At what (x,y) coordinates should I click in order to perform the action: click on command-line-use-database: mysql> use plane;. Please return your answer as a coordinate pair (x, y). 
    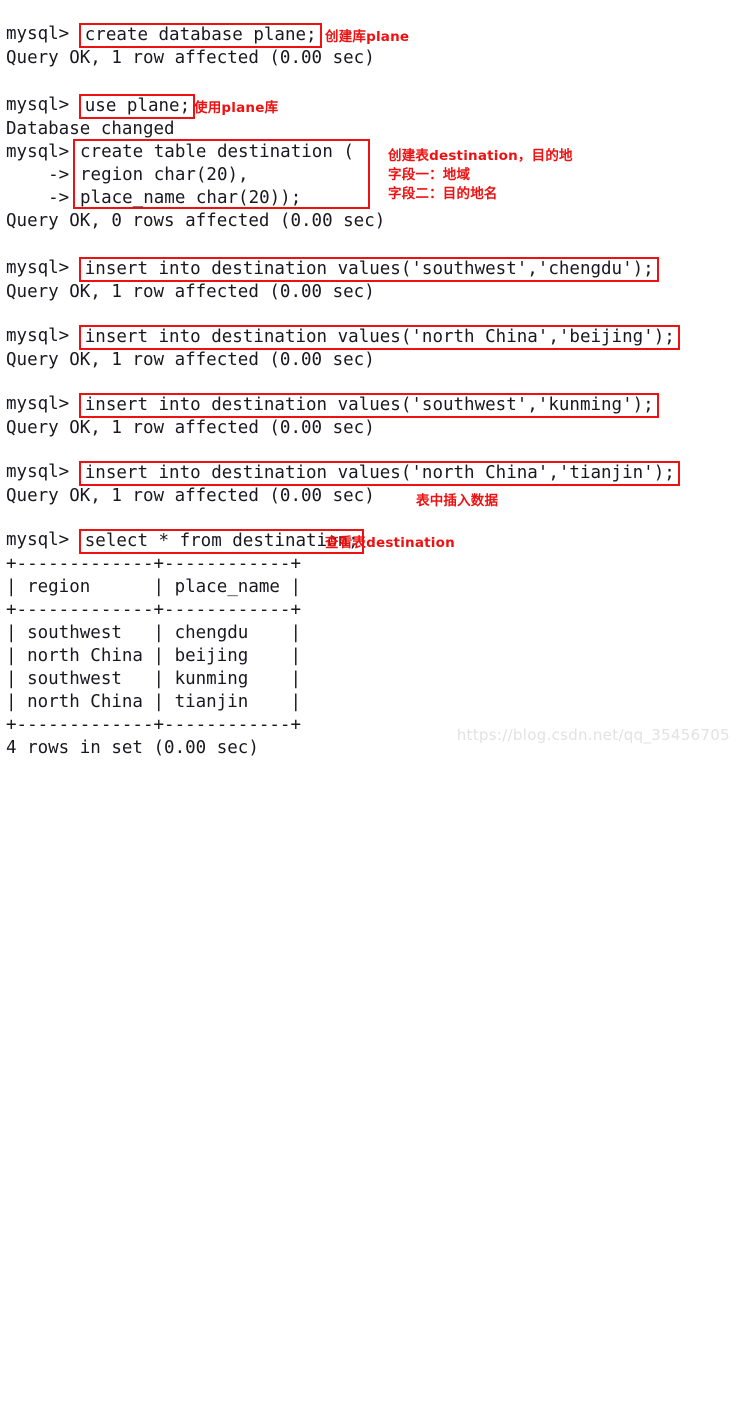
    Looking at the image, I should click on (101, 106).